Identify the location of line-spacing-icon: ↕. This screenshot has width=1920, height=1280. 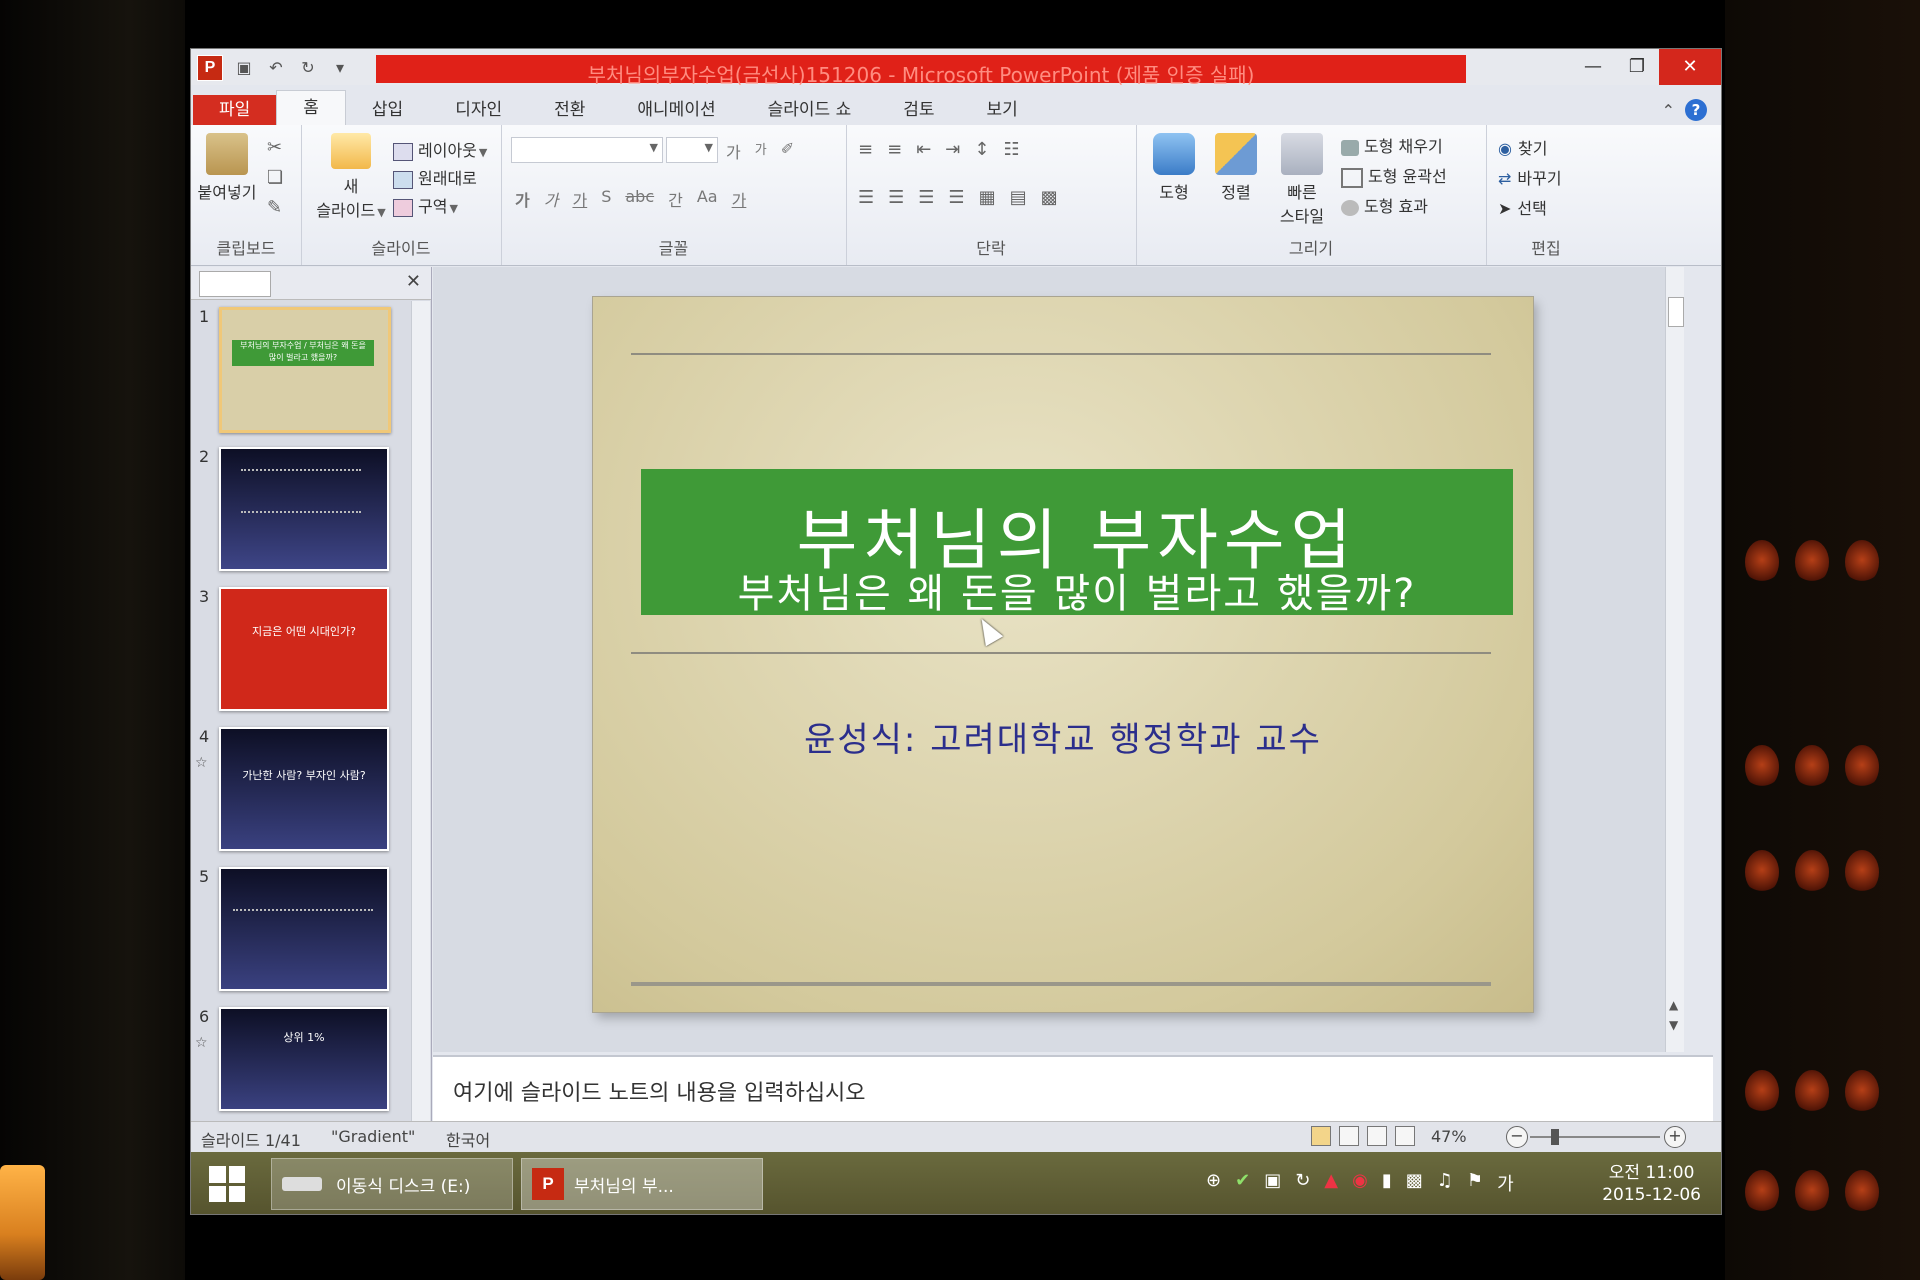
(981, 149).